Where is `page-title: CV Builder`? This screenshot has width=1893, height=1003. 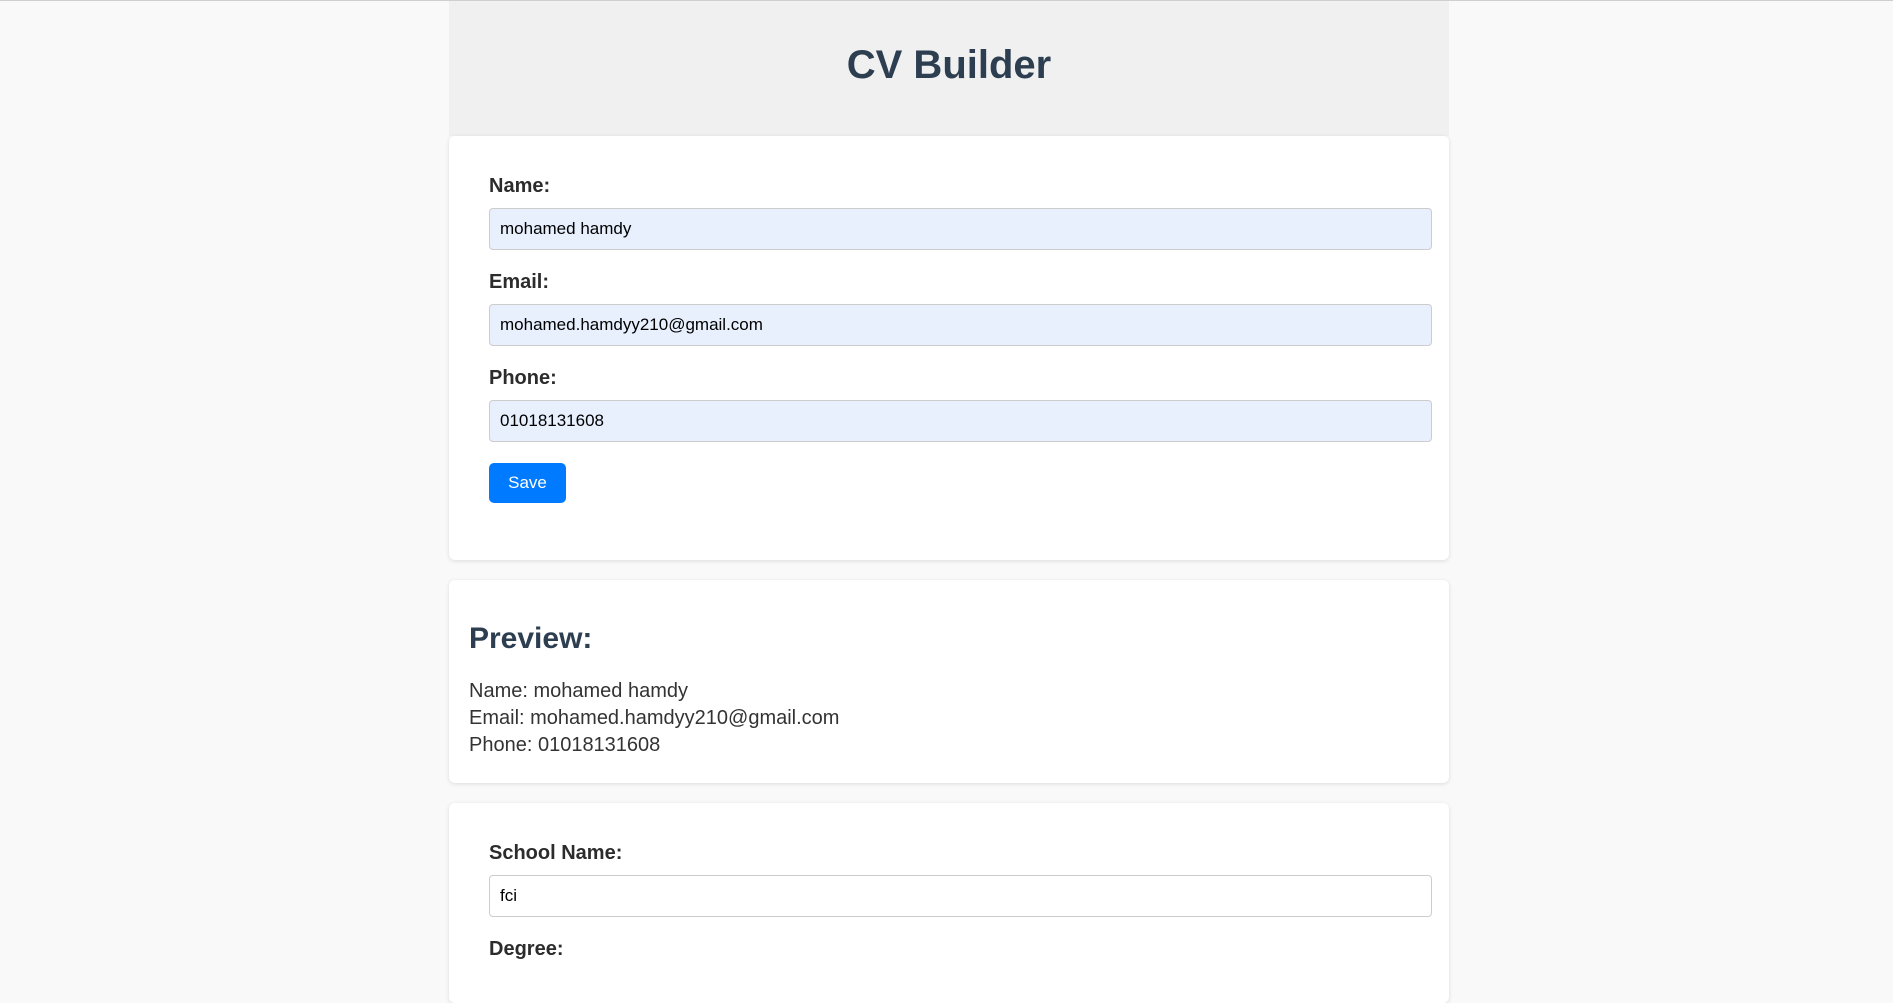
page-title: CV Builder is located at coordinates (949, 65).